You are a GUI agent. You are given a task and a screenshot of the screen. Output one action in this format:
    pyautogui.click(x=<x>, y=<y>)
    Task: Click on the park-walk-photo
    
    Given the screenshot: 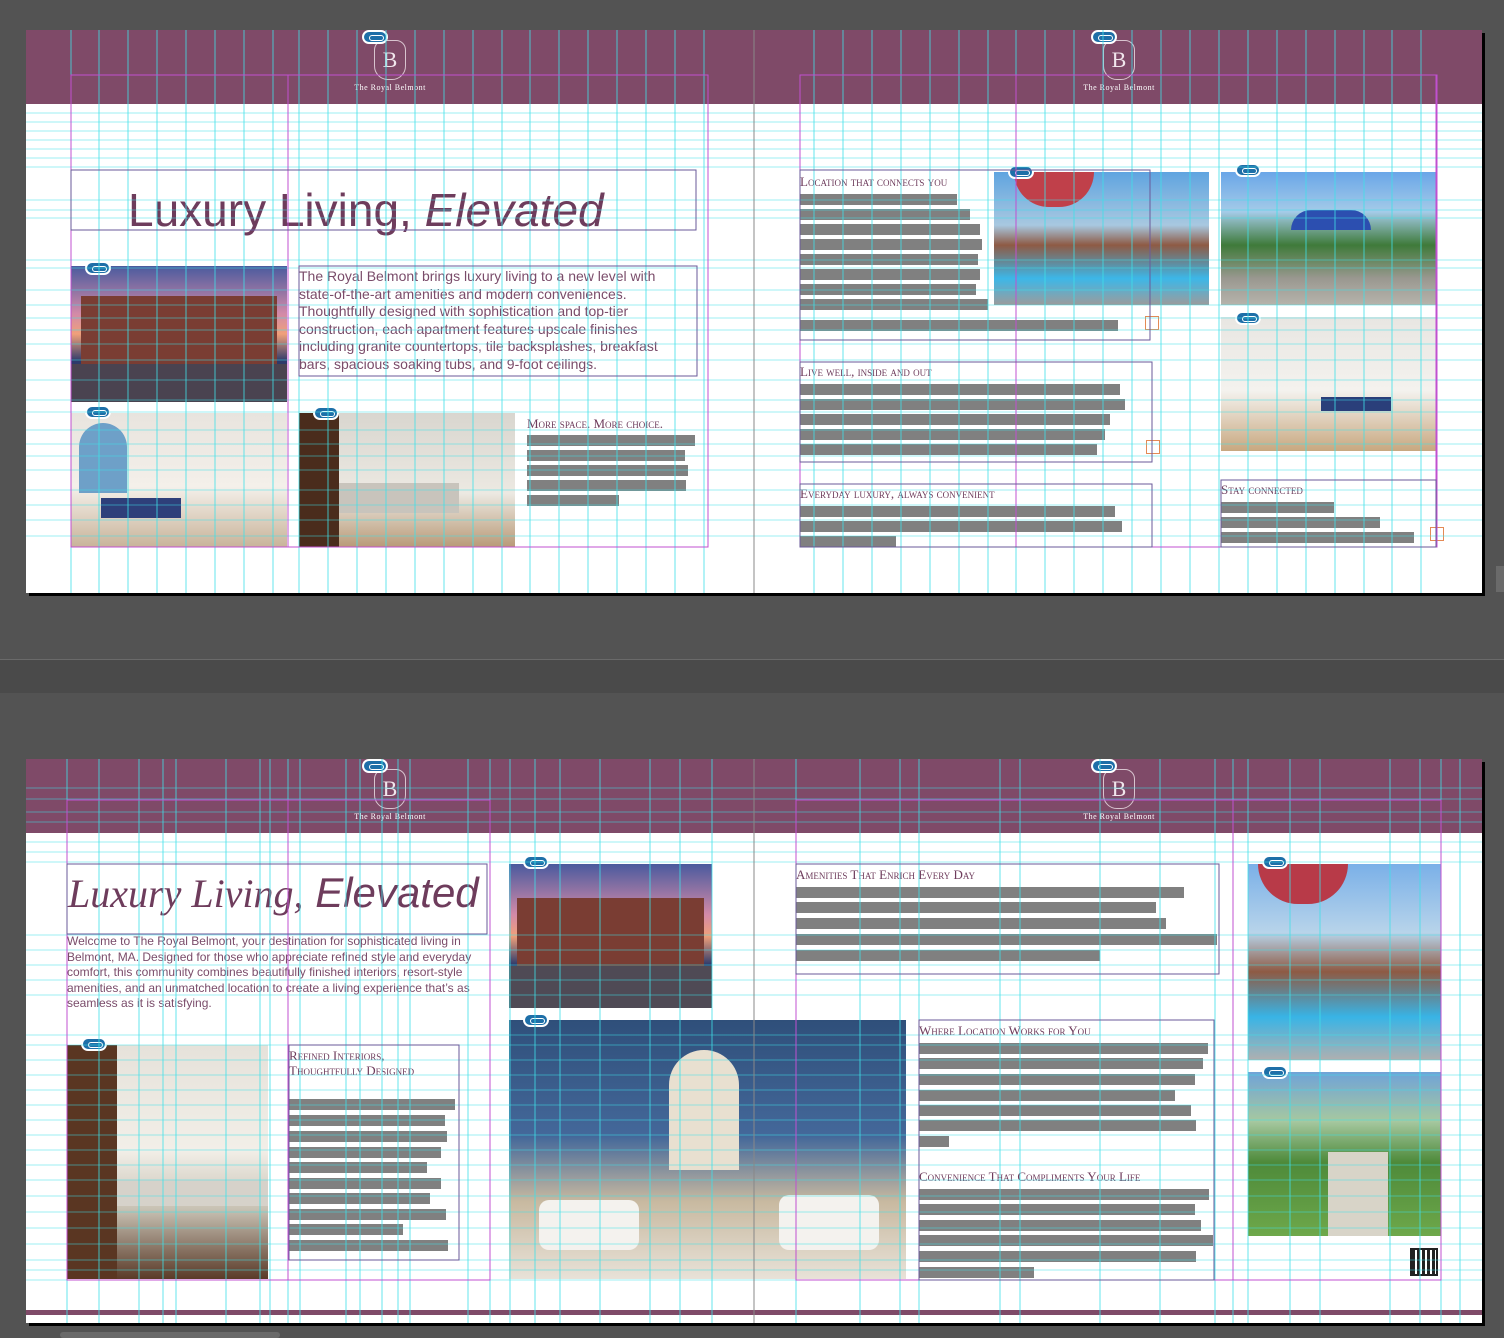 What is the action you would take?
    pyautogui.click(x=1344, y=1154)
    